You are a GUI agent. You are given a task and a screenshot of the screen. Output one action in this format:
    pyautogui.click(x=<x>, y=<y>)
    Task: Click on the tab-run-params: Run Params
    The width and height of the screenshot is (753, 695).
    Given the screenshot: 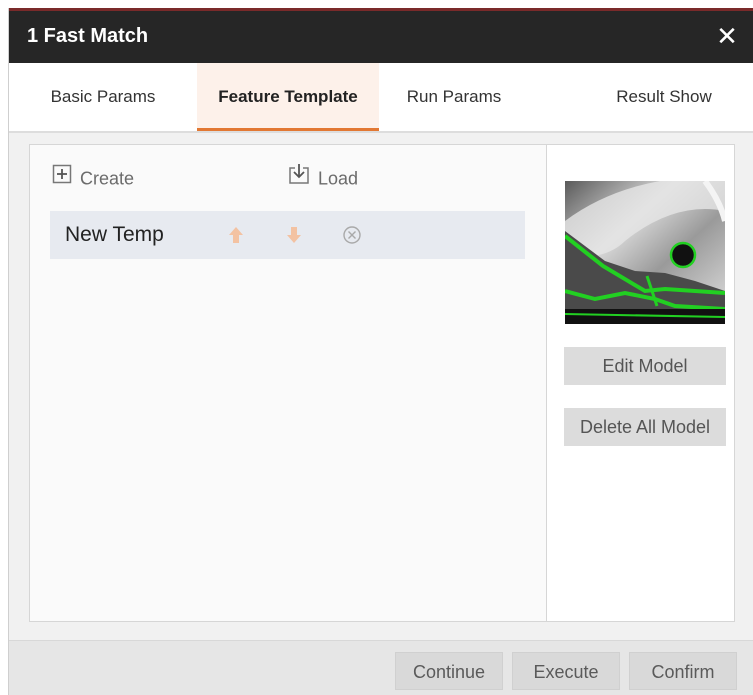 What is the action you would take?
    pyautogui.click(x=454, y=97)
    